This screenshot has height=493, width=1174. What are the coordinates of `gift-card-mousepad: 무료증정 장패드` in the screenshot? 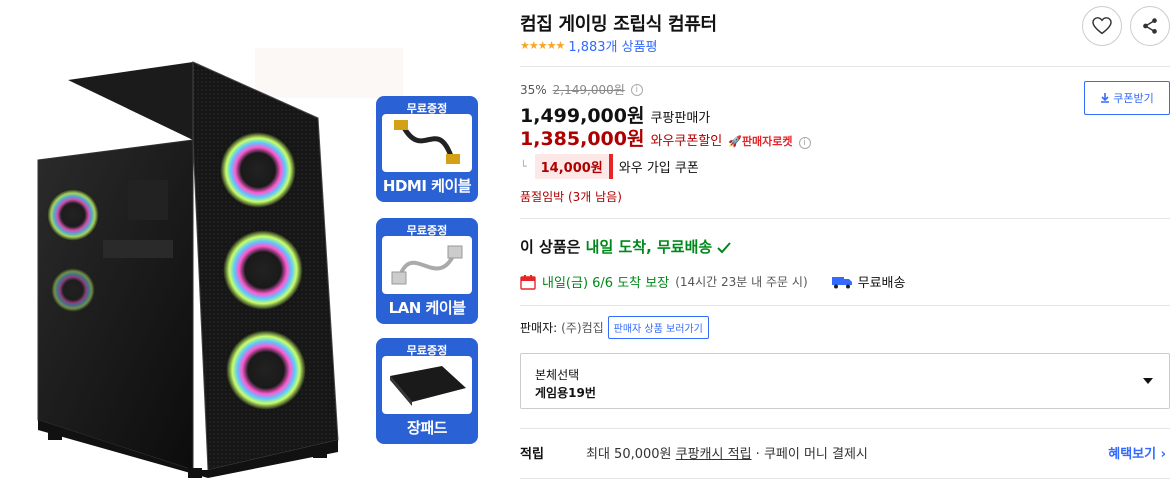 It's located at (427, 391).